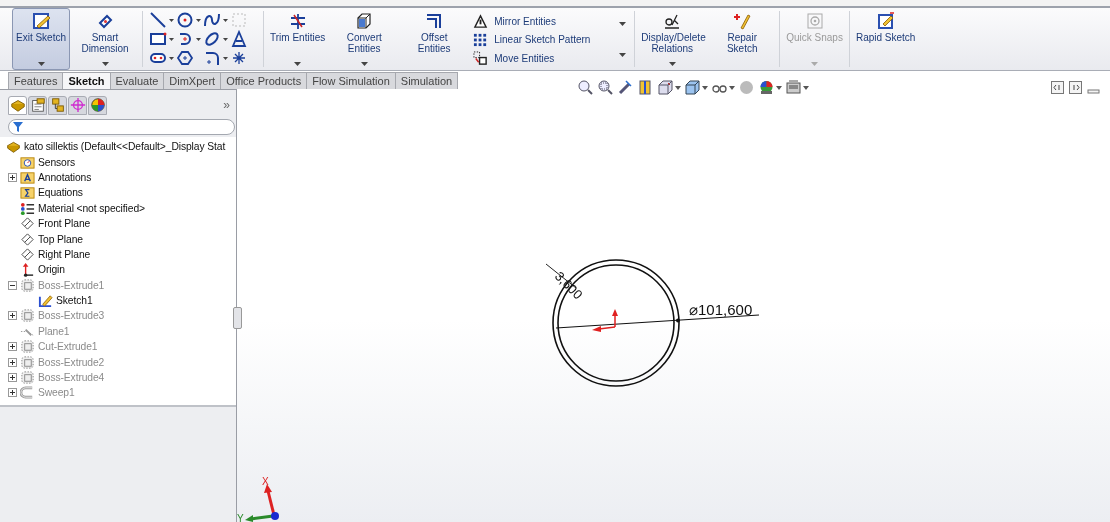 This screenshot has width=1110, height=522. Describe the element at coordinates (64, 254) in the screenshot. I see `tree-item: Right Plane` at that location.